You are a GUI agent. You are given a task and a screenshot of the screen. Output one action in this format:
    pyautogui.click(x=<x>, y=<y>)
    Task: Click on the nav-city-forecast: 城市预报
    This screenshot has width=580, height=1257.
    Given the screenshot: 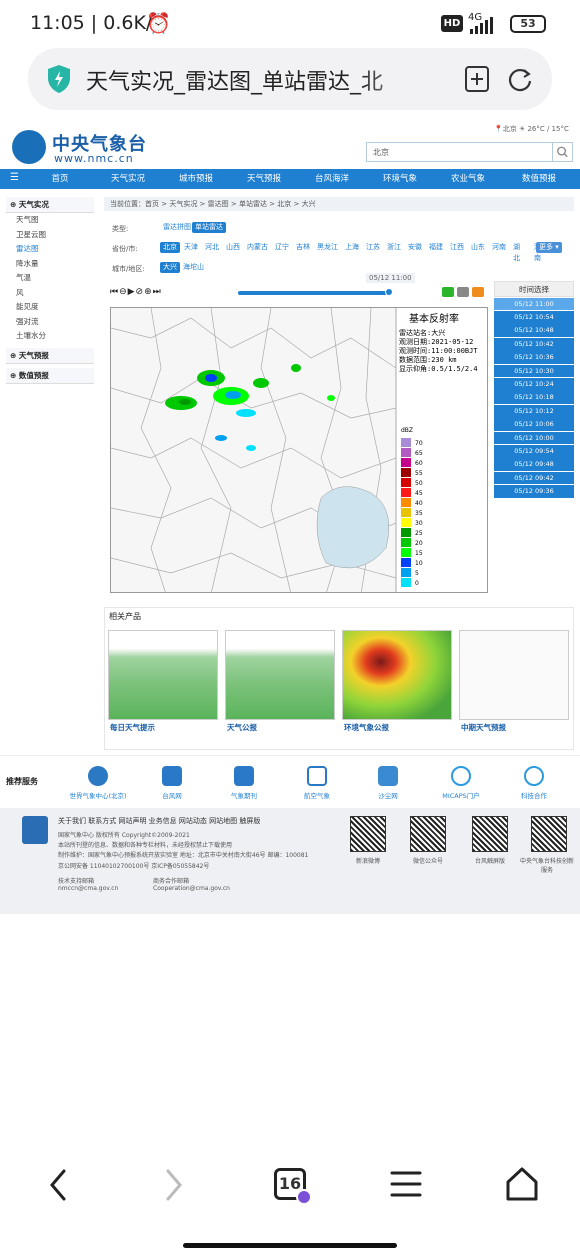 What is the action you would take?
    pyautogui.click(x=196, y=179)
    